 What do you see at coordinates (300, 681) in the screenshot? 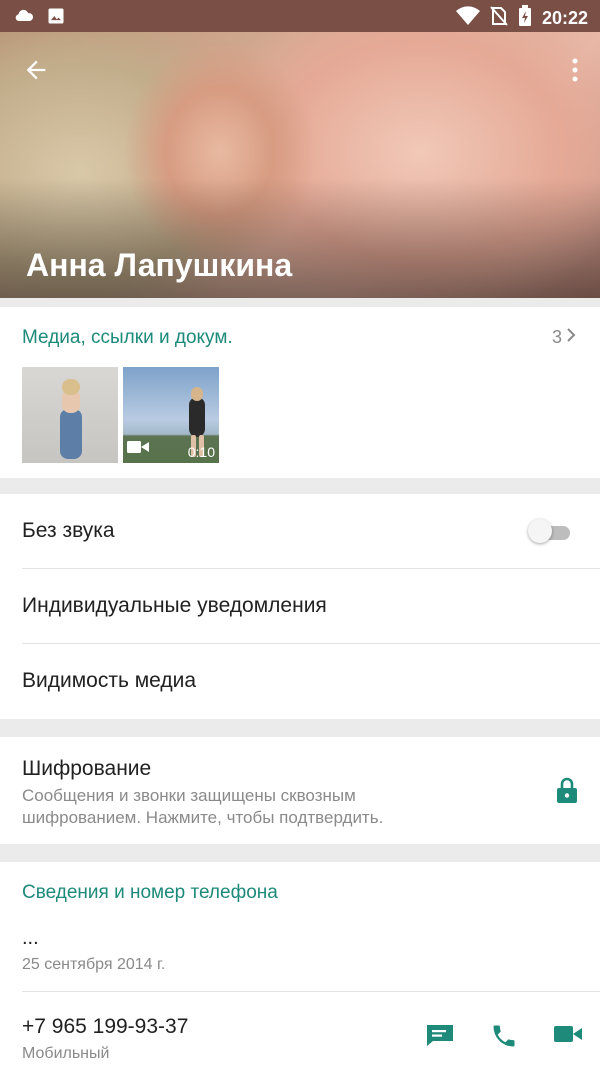
I see `media-visibility-row: Видимость медиа` at bounding box center [300, 681].